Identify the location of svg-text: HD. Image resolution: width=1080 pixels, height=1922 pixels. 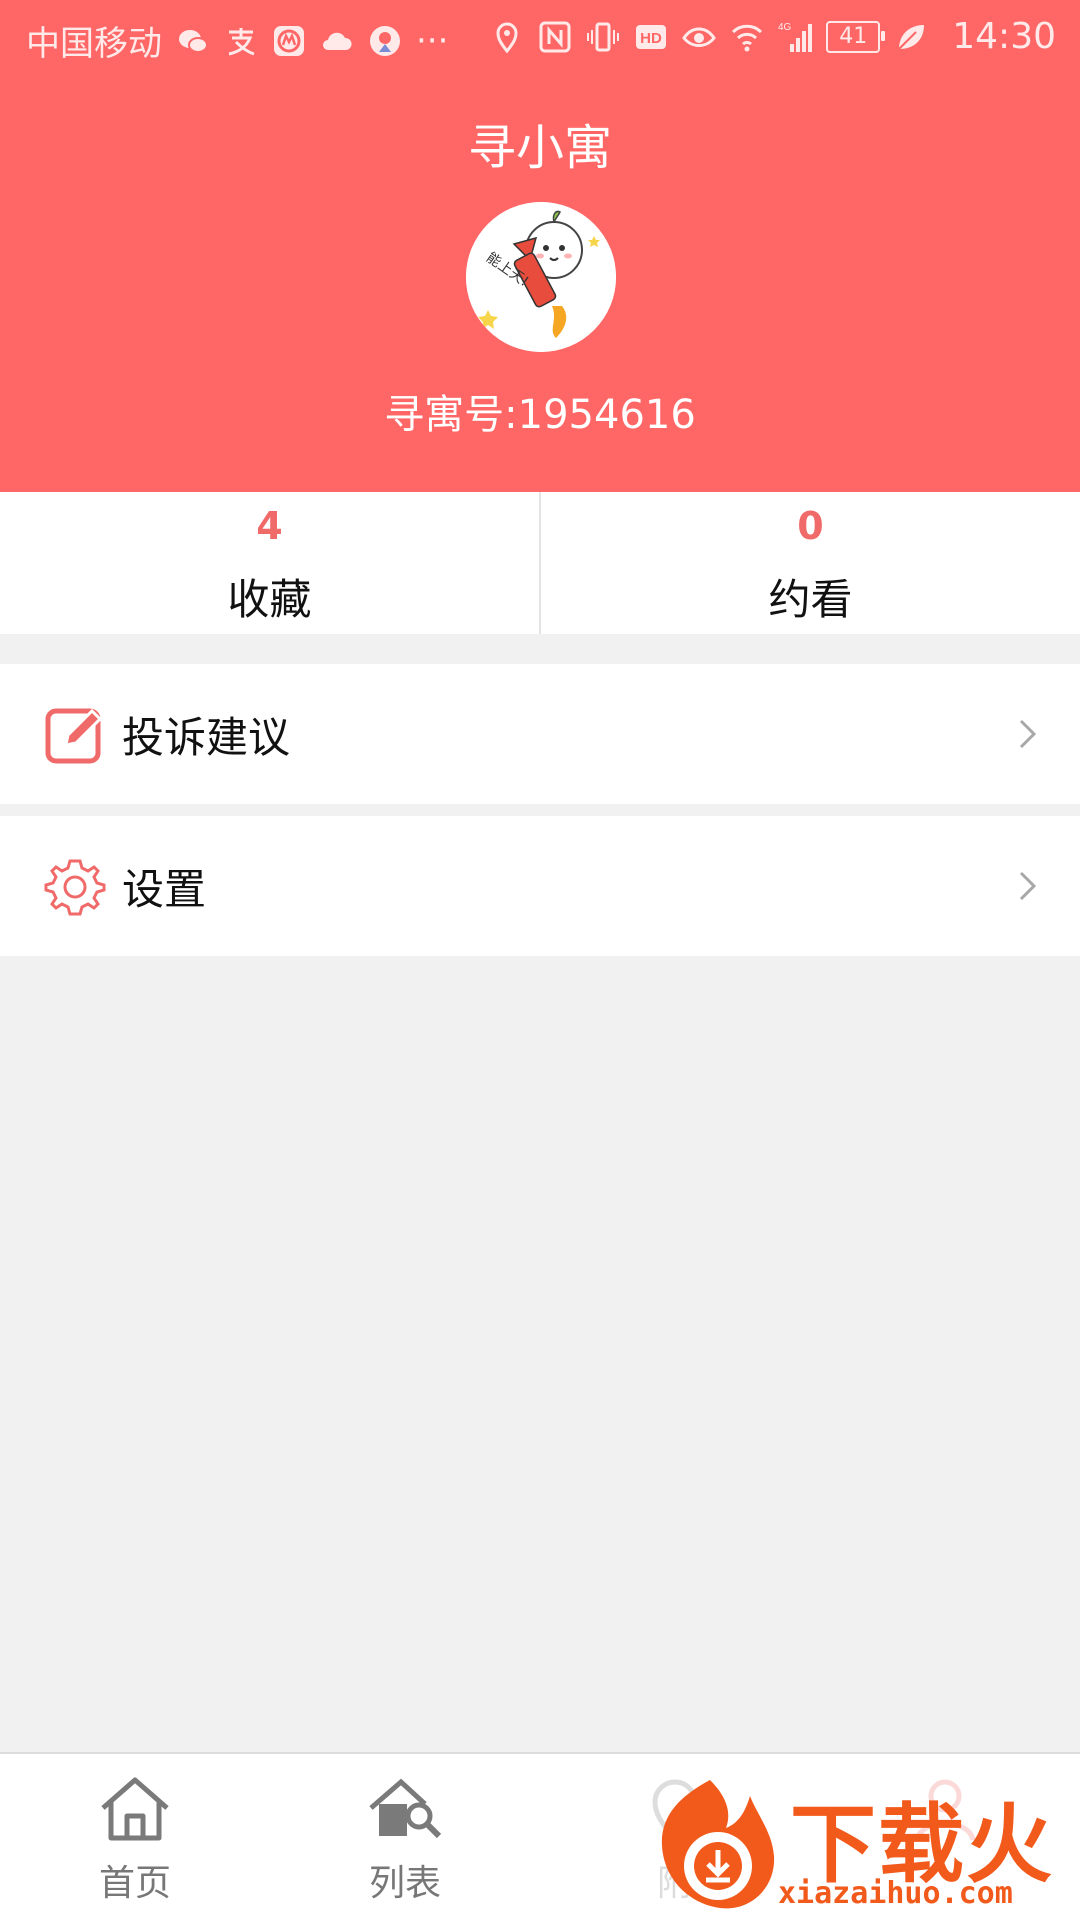
(651, 38).